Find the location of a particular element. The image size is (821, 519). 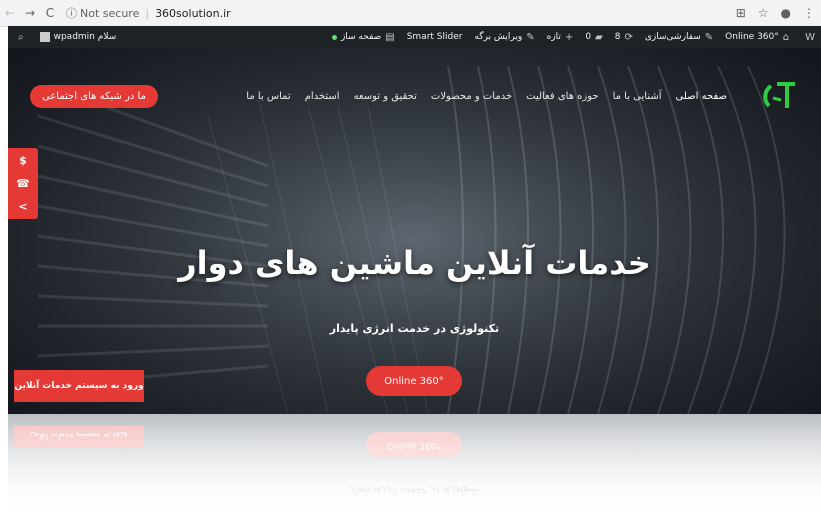

address-bar: ⓘ Not secure | 360solution.ir is located at coordinates (148, 13).